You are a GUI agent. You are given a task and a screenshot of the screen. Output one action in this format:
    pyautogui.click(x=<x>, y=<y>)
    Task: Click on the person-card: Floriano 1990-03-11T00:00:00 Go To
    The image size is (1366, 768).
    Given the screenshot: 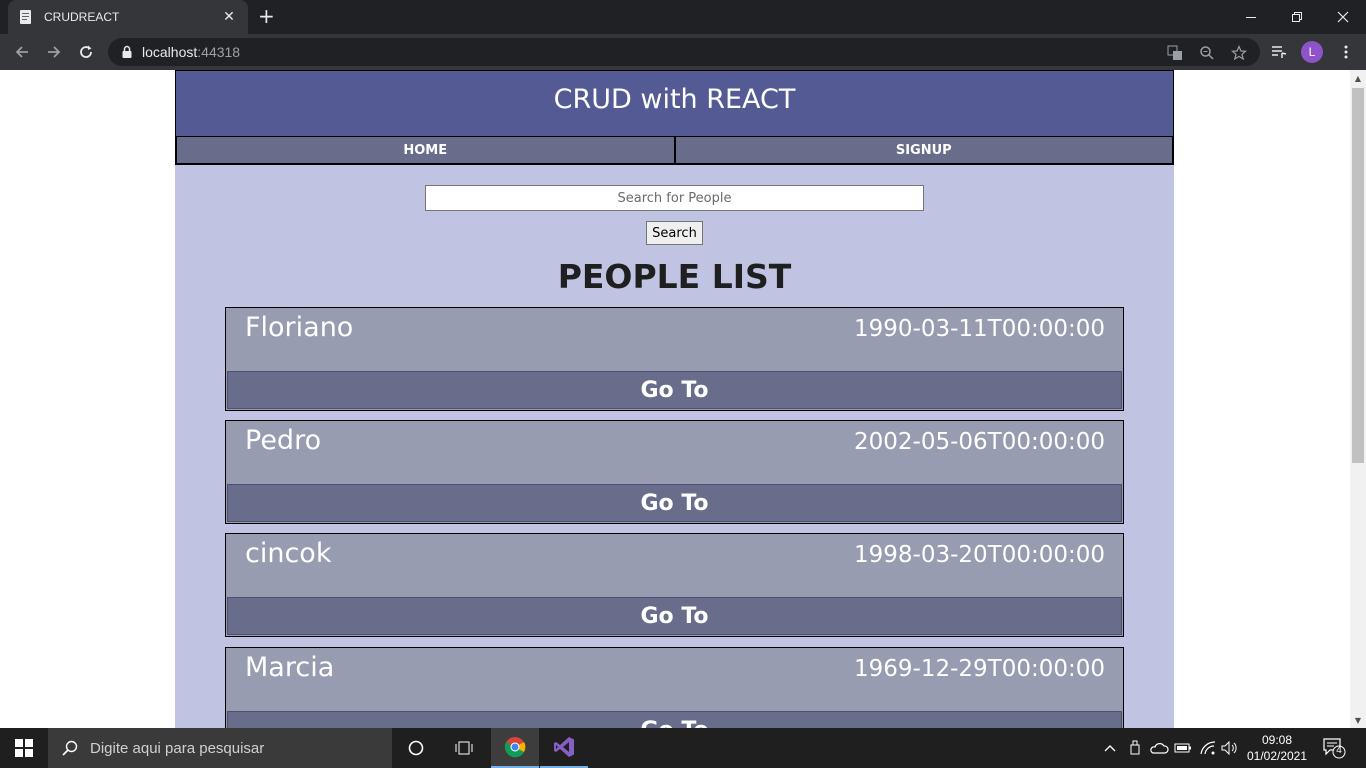 What is the action you would take?
    pyautogui.click(x=674, y=359)
    